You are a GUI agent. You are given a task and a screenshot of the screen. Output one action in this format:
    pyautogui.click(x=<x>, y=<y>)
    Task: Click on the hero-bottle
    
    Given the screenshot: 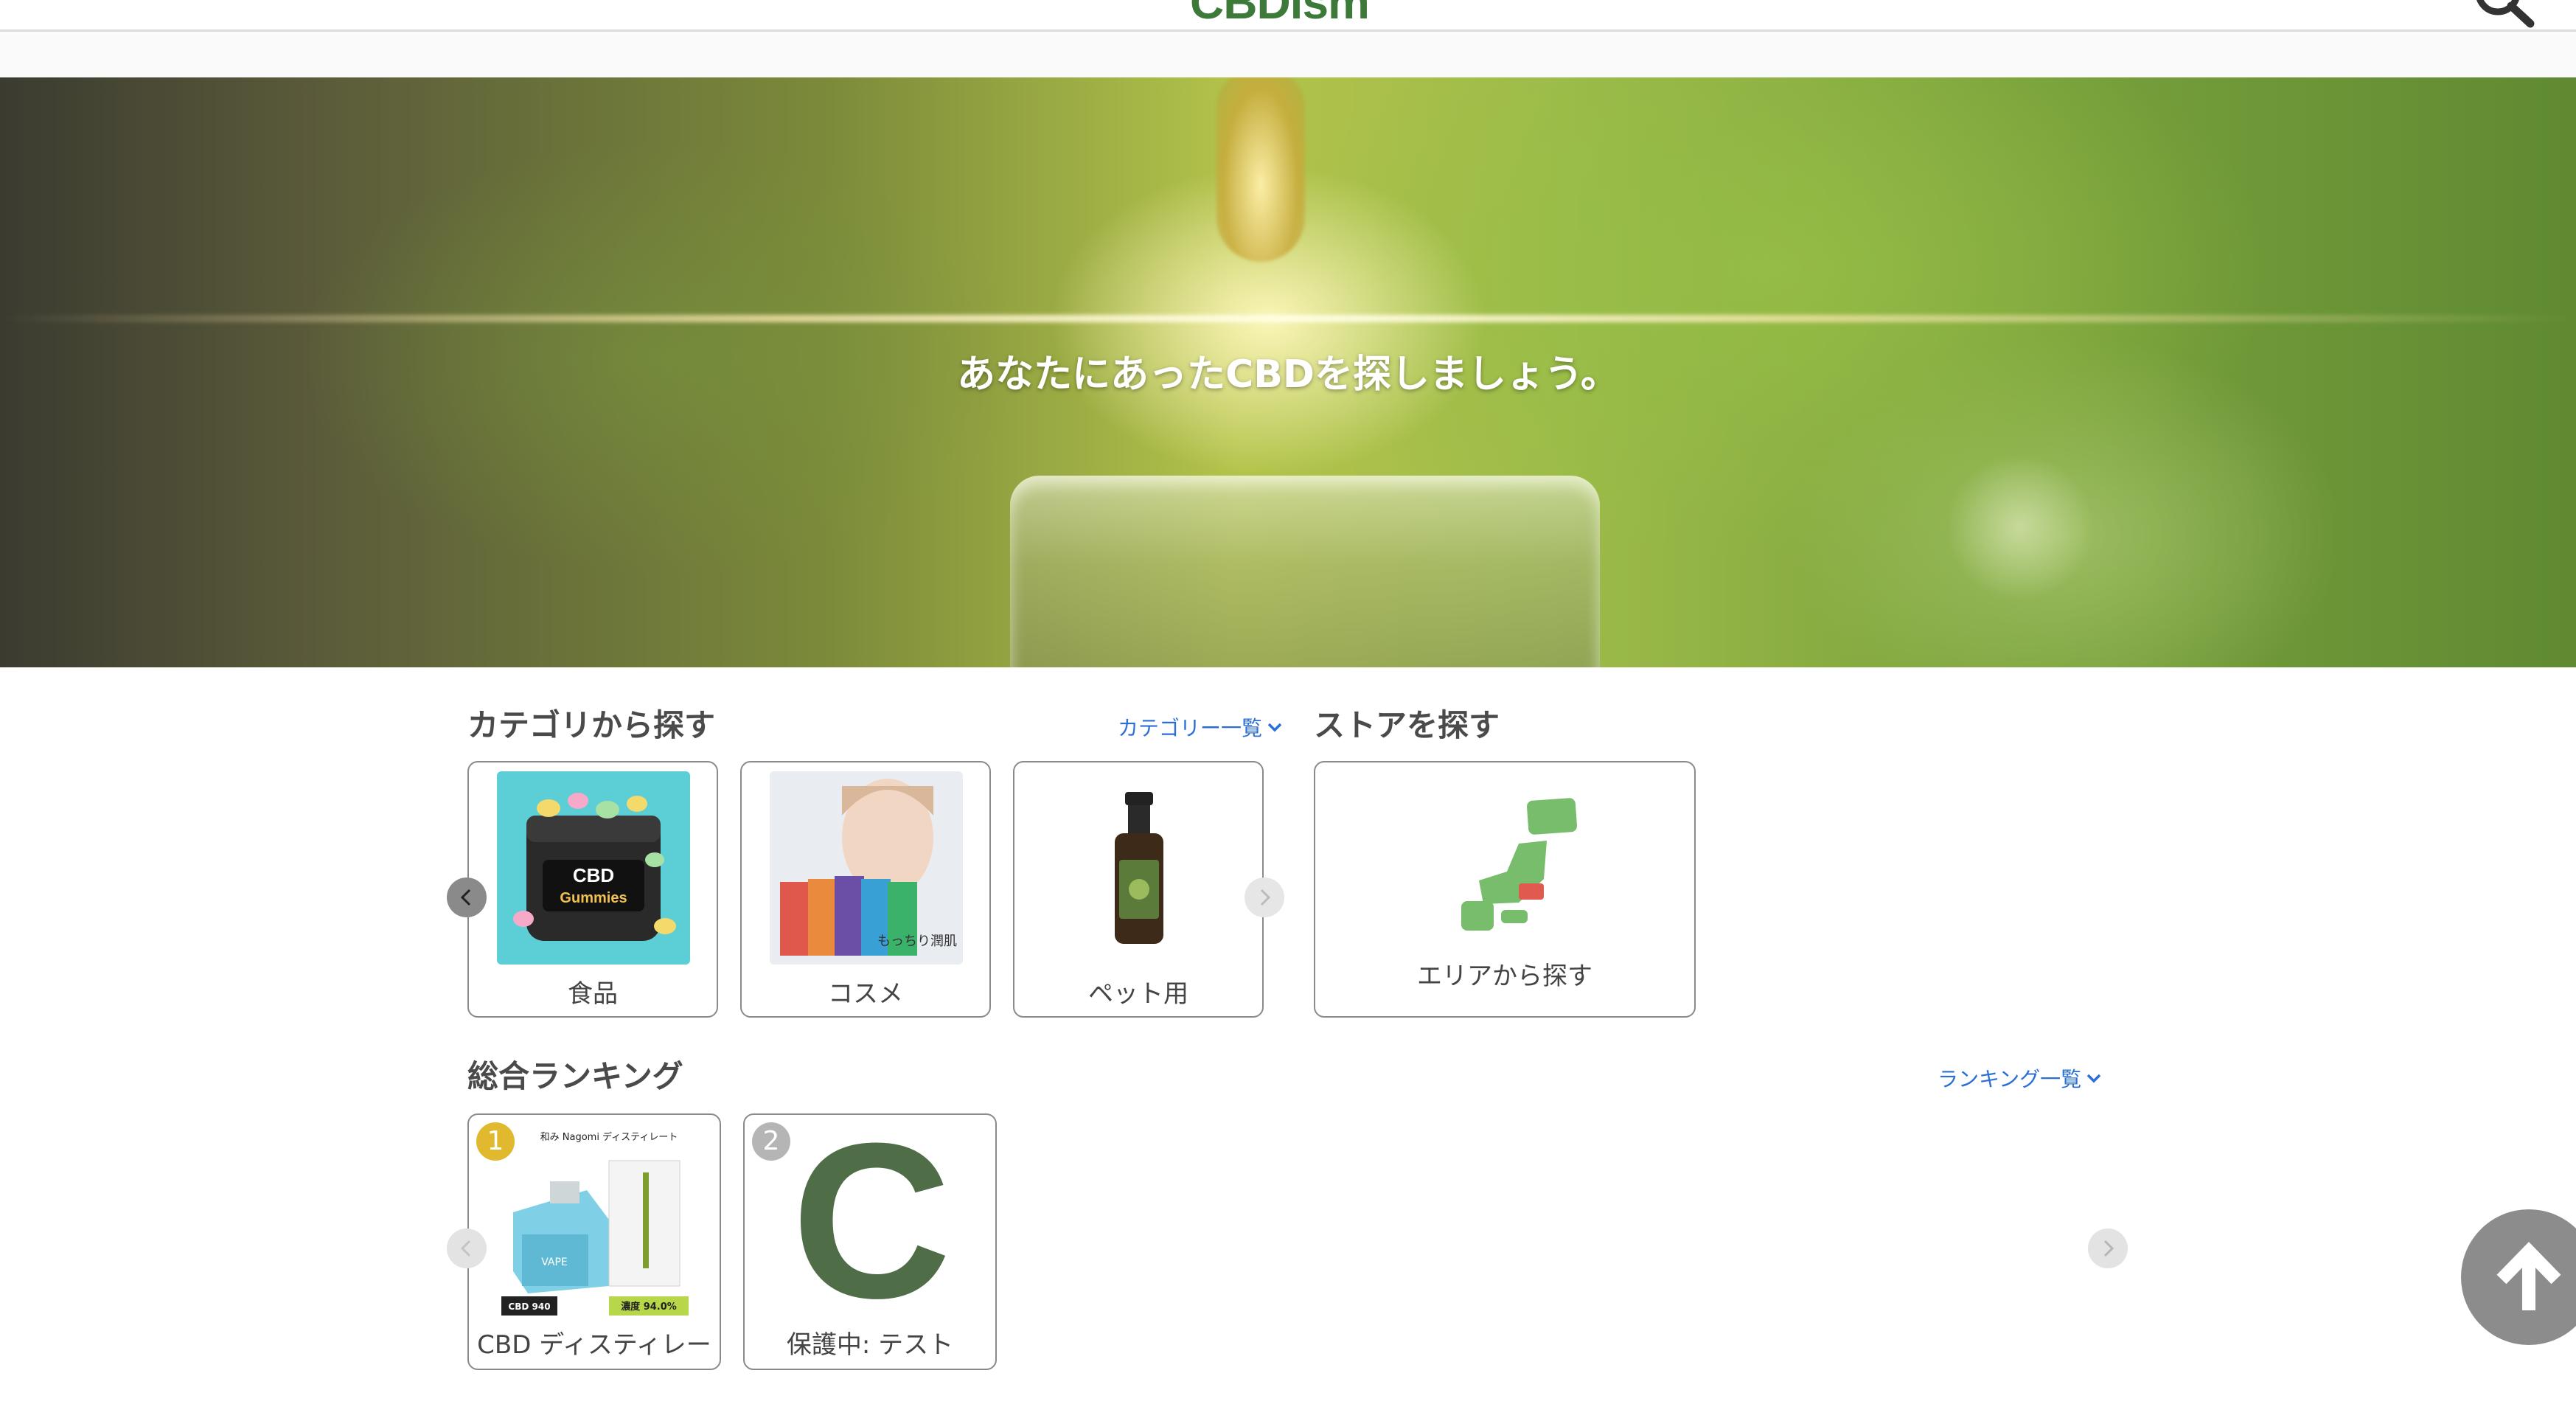 What is the action you would take?
    pyautogui.click(x=1305, y=571)
    